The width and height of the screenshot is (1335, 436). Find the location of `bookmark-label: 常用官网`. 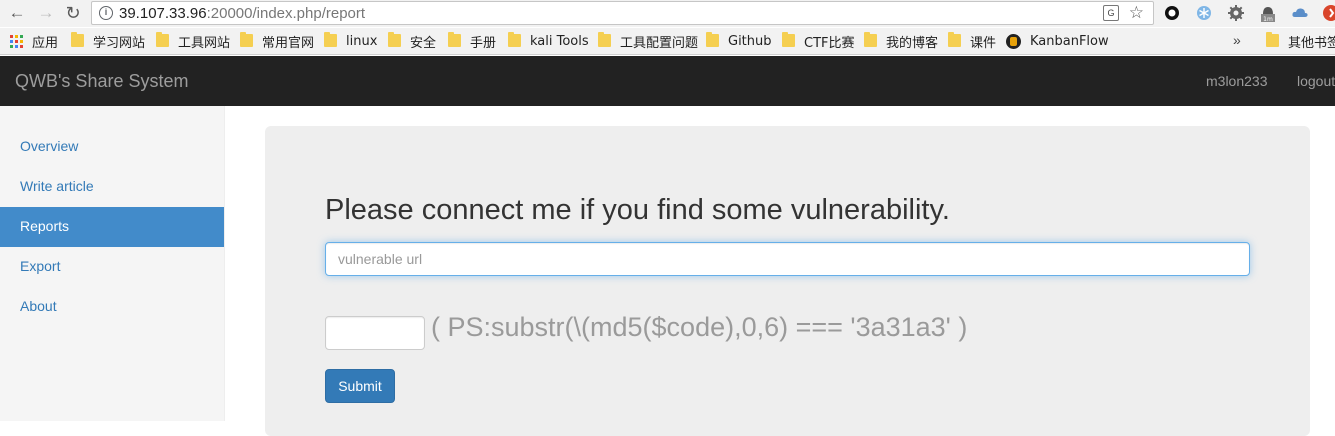

bookmark-label: 常用官网 is located at coordinates (288, 43).